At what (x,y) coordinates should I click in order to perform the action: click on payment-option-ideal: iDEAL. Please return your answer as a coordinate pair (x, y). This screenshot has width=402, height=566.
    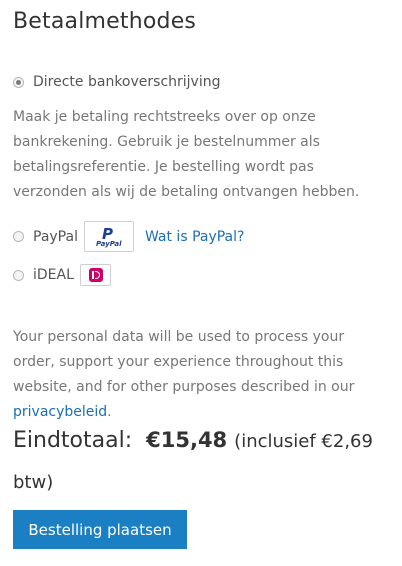
    Looking at the image, I should click on (62, 275).